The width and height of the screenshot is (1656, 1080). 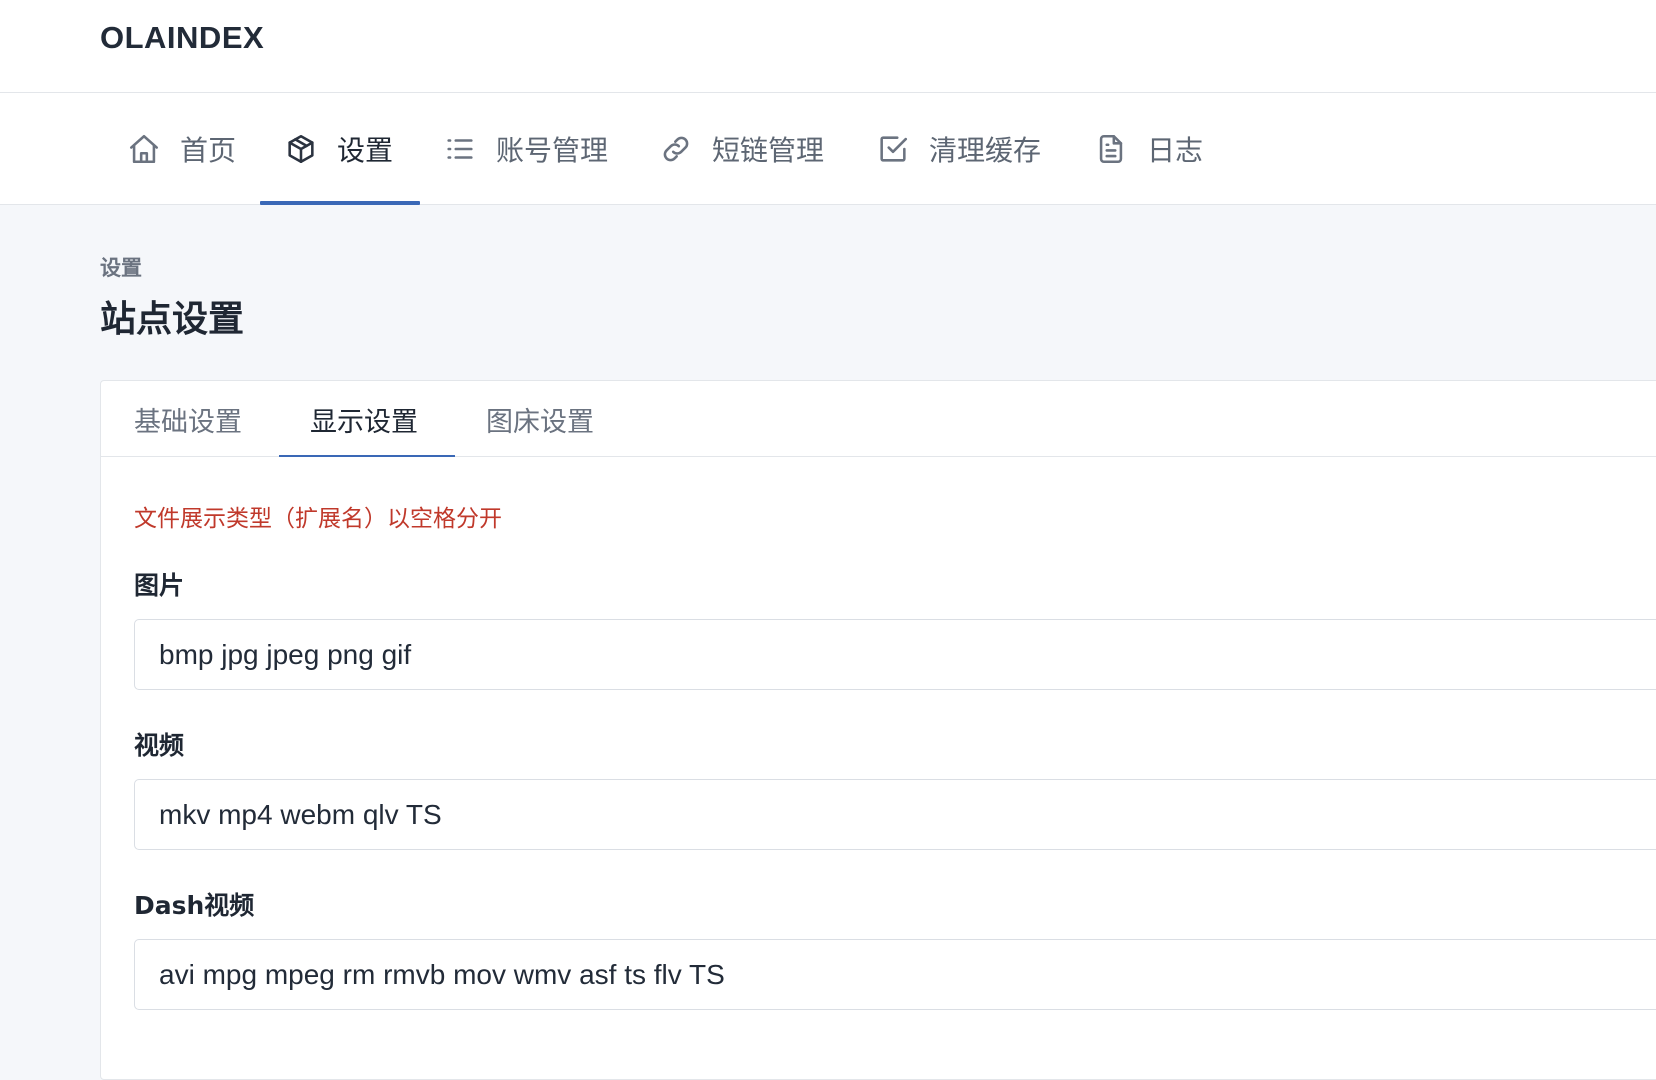 What do you see at coordinates (159, 585) in the screenshot?
I see `image-types-label: 图片` at bounding box center [159, 585].